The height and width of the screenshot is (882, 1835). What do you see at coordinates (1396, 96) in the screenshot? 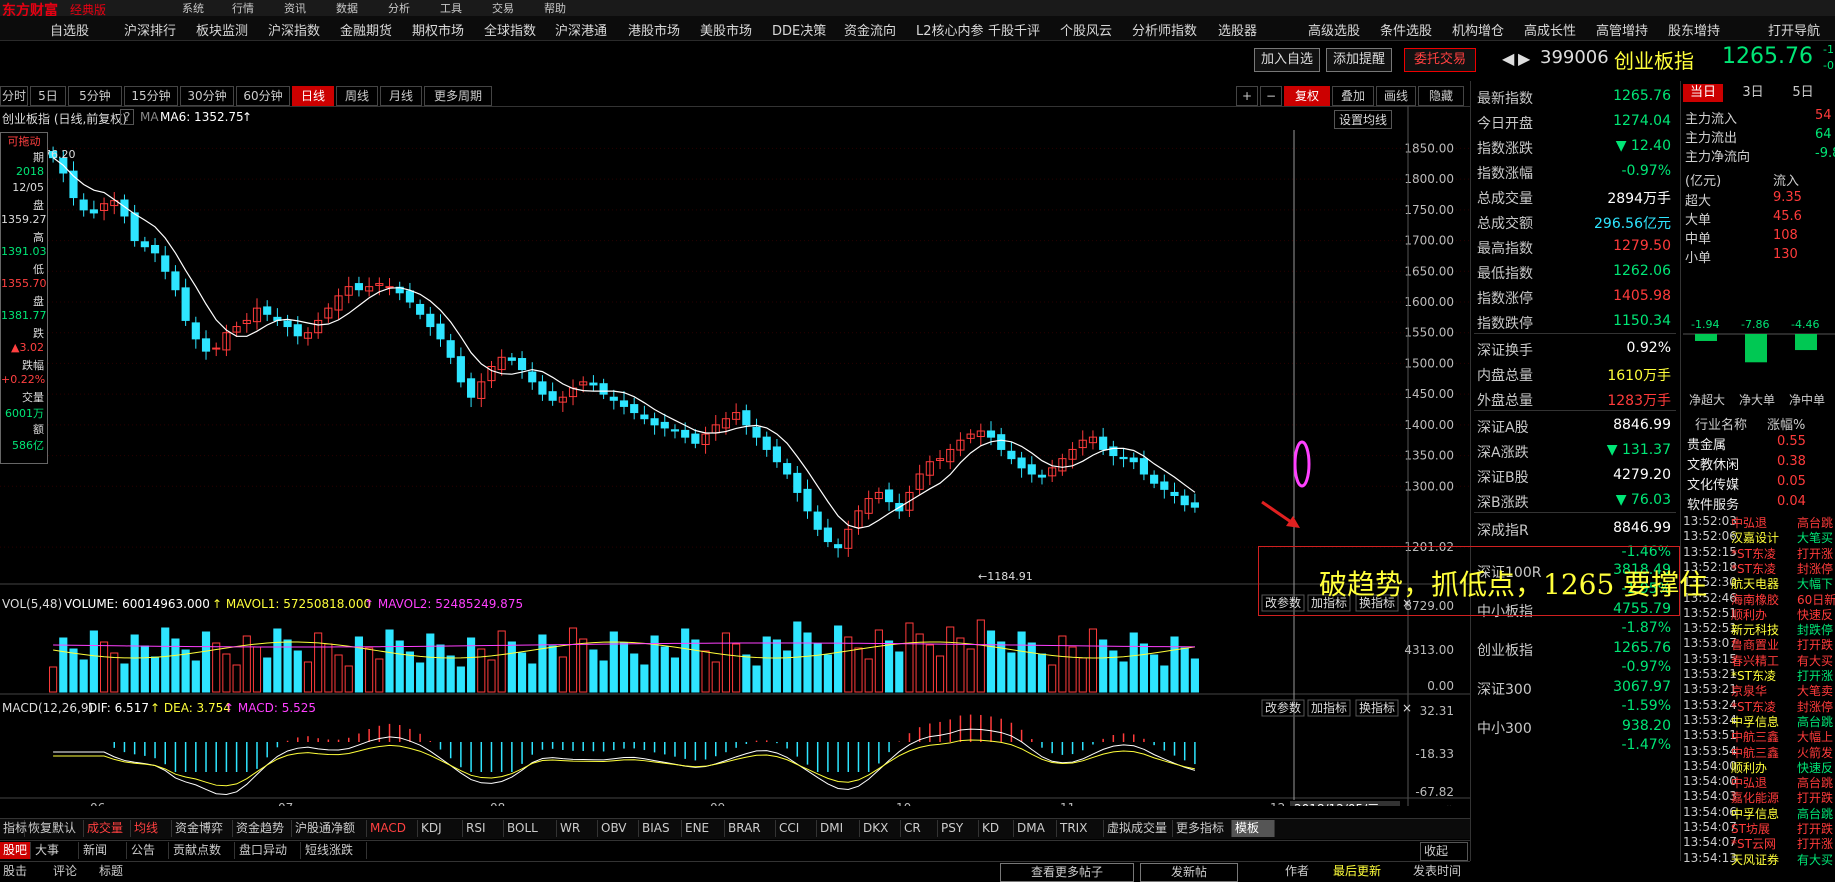
I see `draw-line-button: 画线` at bounding box center [1396, 96].